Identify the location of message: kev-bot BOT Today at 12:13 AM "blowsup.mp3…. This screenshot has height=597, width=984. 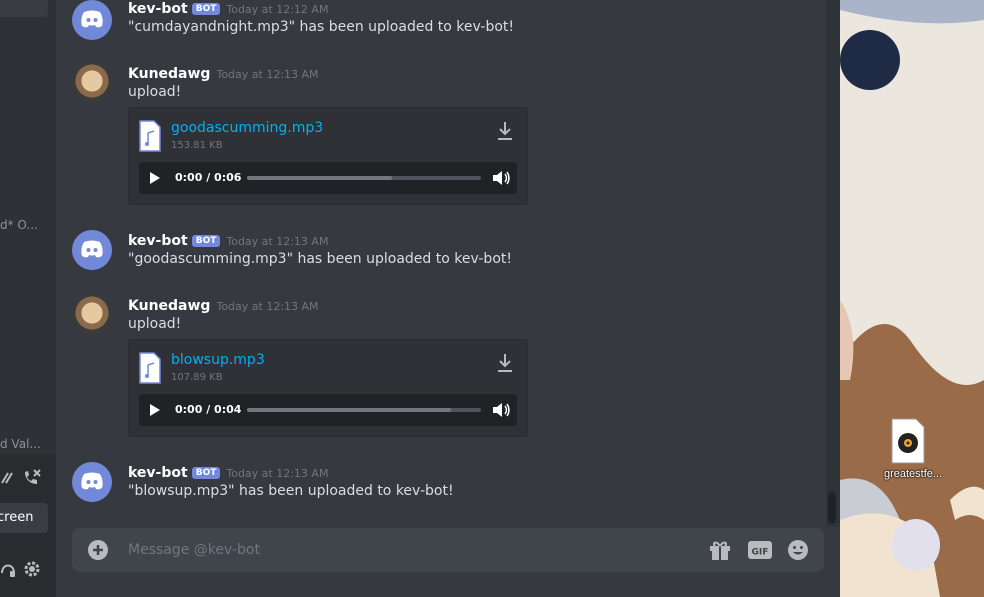
(436, 484).